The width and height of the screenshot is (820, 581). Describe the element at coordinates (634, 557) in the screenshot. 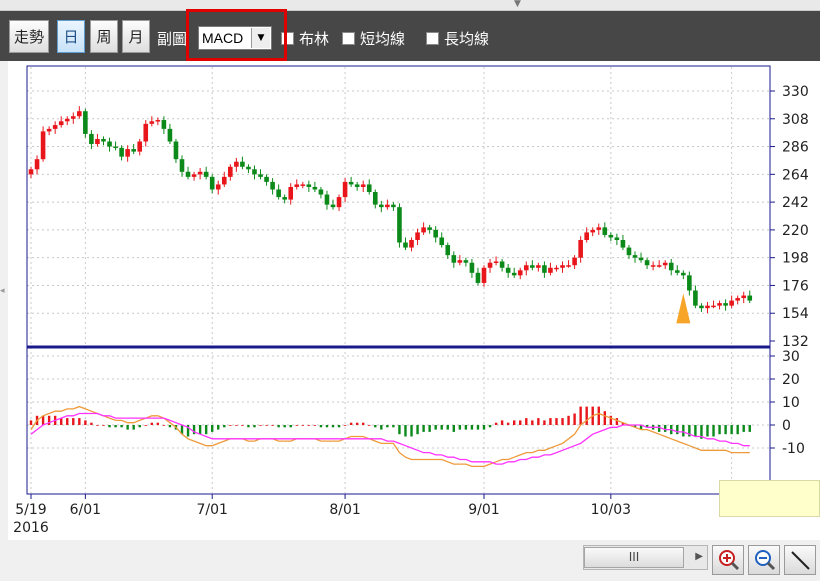

I see `scroll-thumb: III` at that location.